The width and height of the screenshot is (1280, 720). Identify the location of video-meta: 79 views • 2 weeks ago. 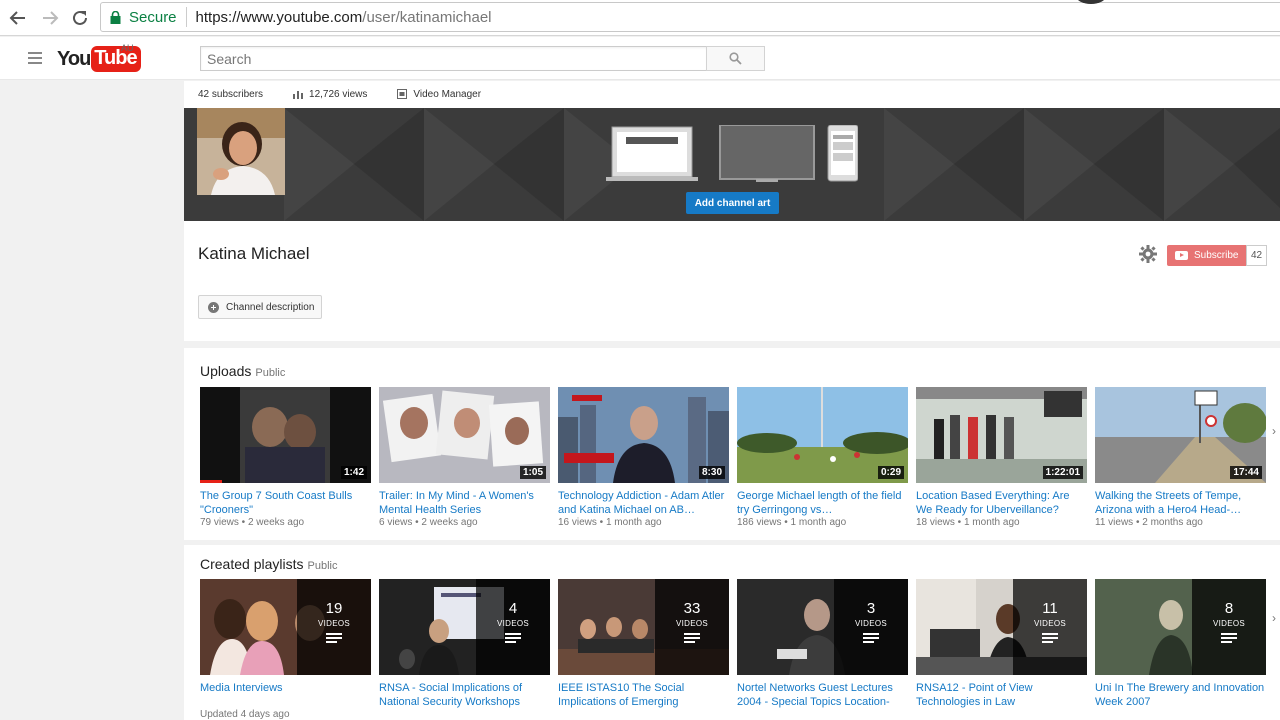
(252, 522).